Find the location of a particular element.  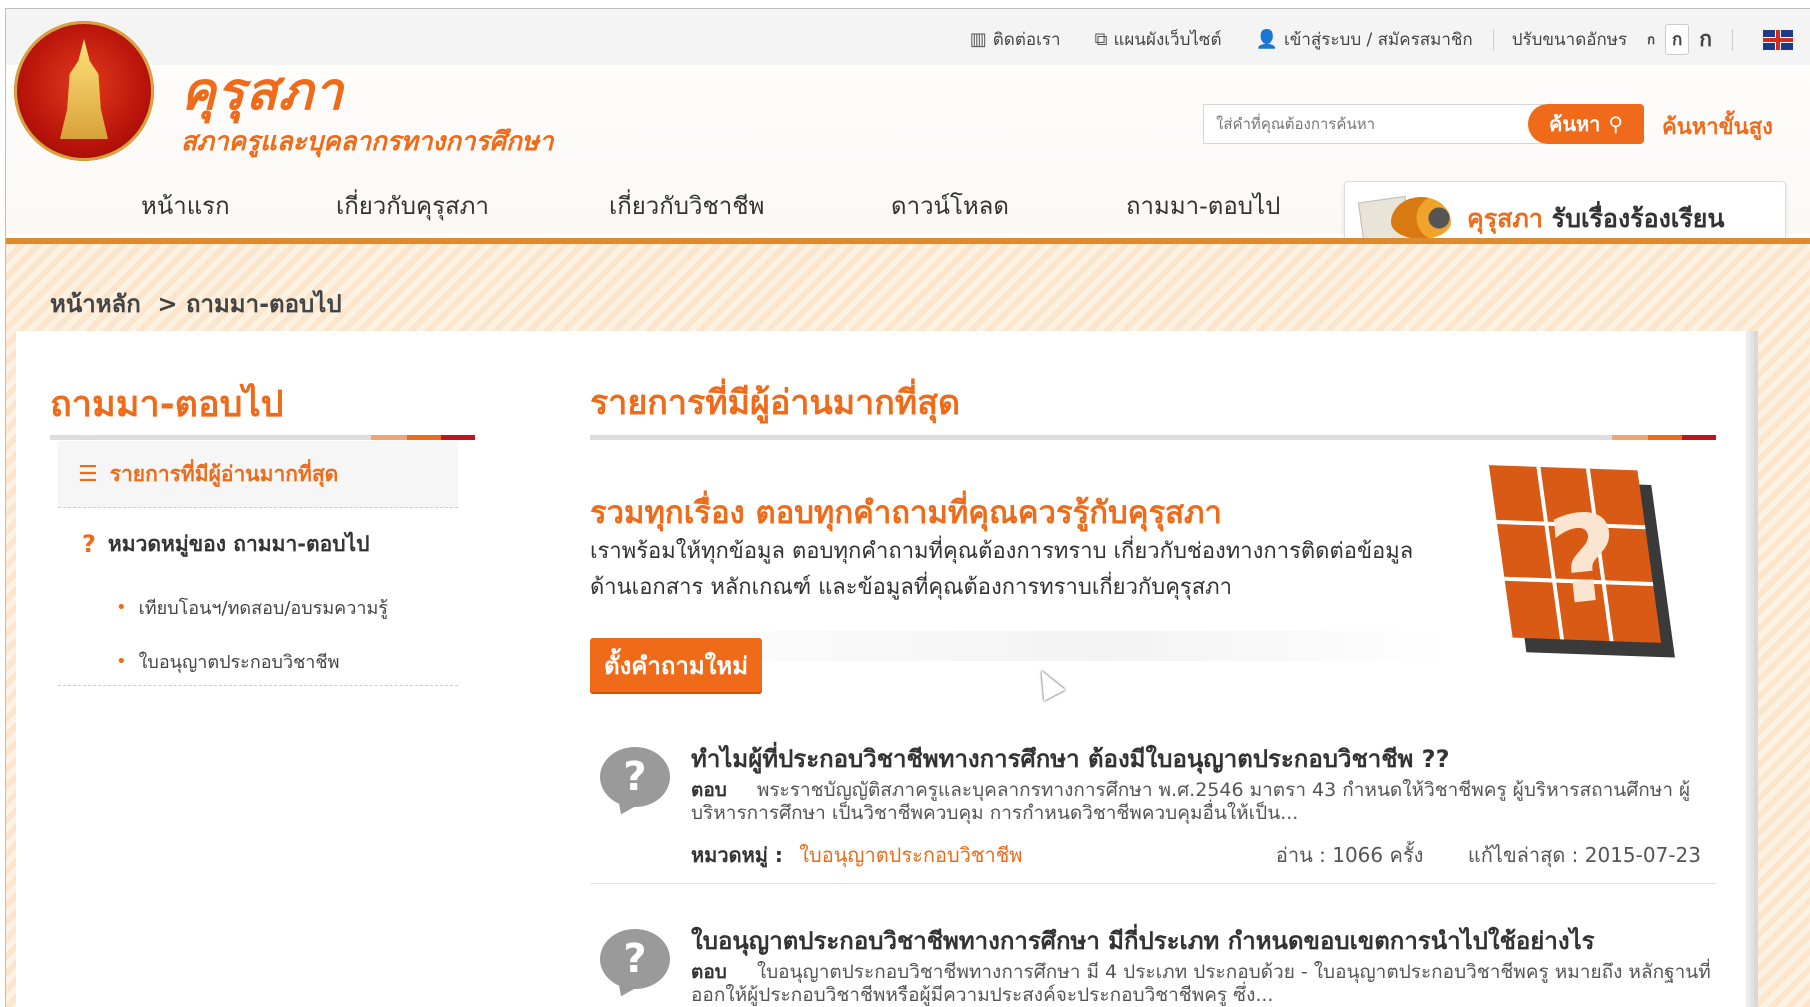

contact-link: ▥ ติดต่อเรา is located at coordinates (1015, 39).